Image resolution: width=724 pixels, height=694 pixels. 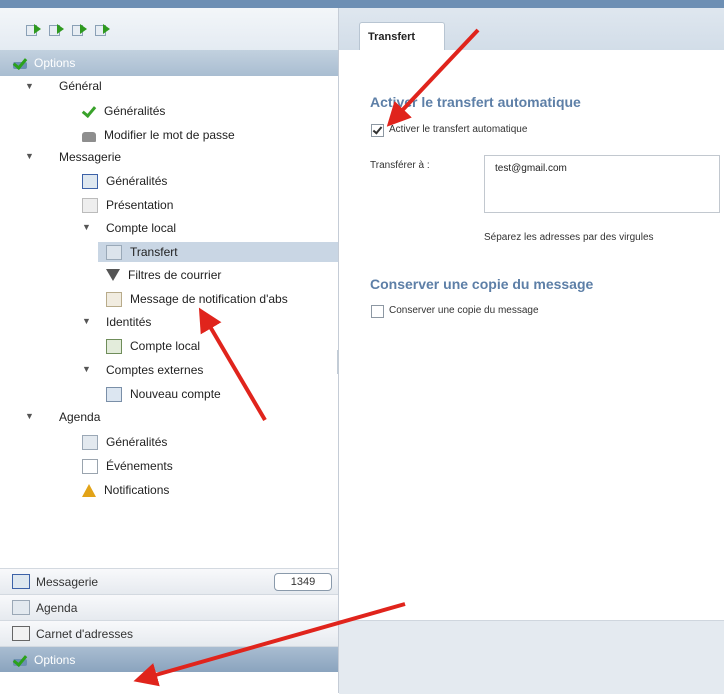 What do you see at coordinates (56, 29) in the screenshot?
I see `forward-arrow-icon` at bounding box center [56, 29].